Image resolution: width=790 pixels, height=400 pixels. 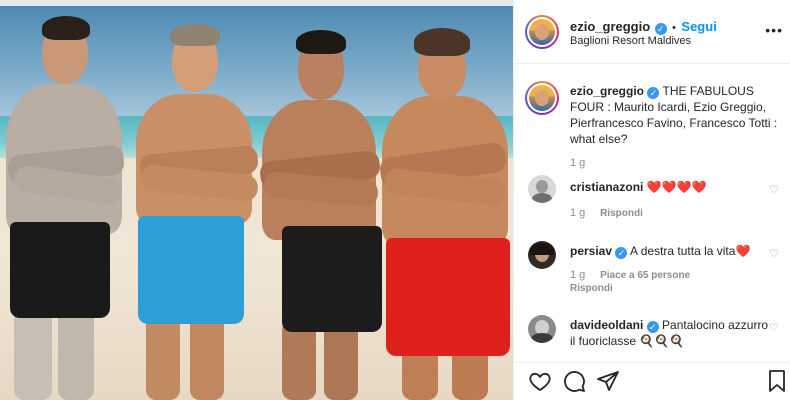 What do you see at coordinates (645, 275) in the screenshot?
I see `comment-likes: Piace a 65 persone` at bounding box center [645, 275].